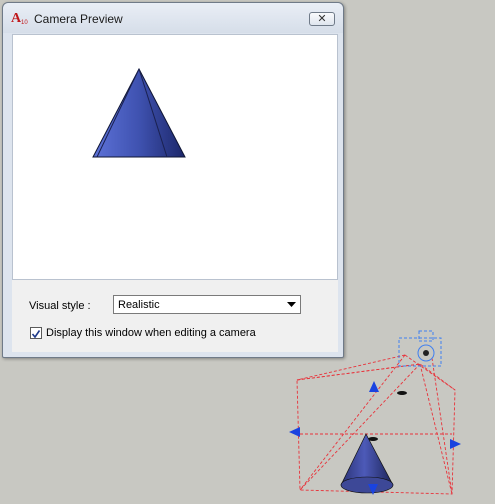 The width and height of the screenshot is (495, 504). What do you see at coordinates (420, 348) in the screenshot?
I see `camera-glyph-icon` at bounding box center [420, 348].